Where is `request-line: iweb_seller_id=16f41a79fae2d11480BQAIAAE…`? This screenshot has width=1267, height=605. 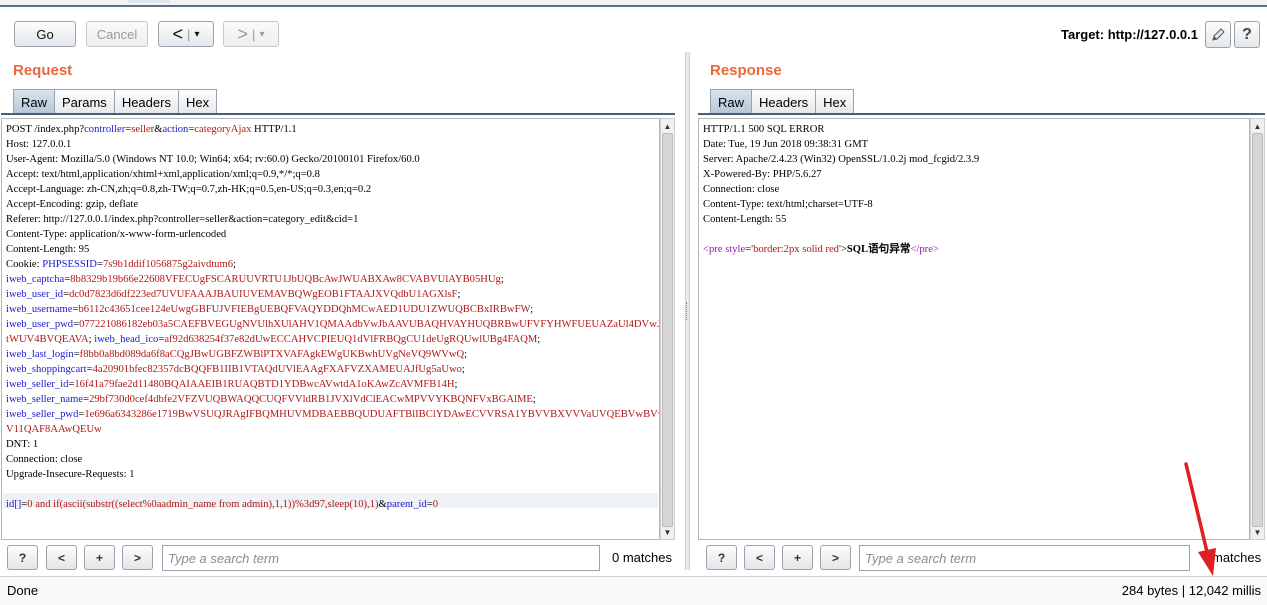
request-line: iweb_seller_id=16f41a79fae2d11480BQAIAAE… is located at coordinates (332, 384).